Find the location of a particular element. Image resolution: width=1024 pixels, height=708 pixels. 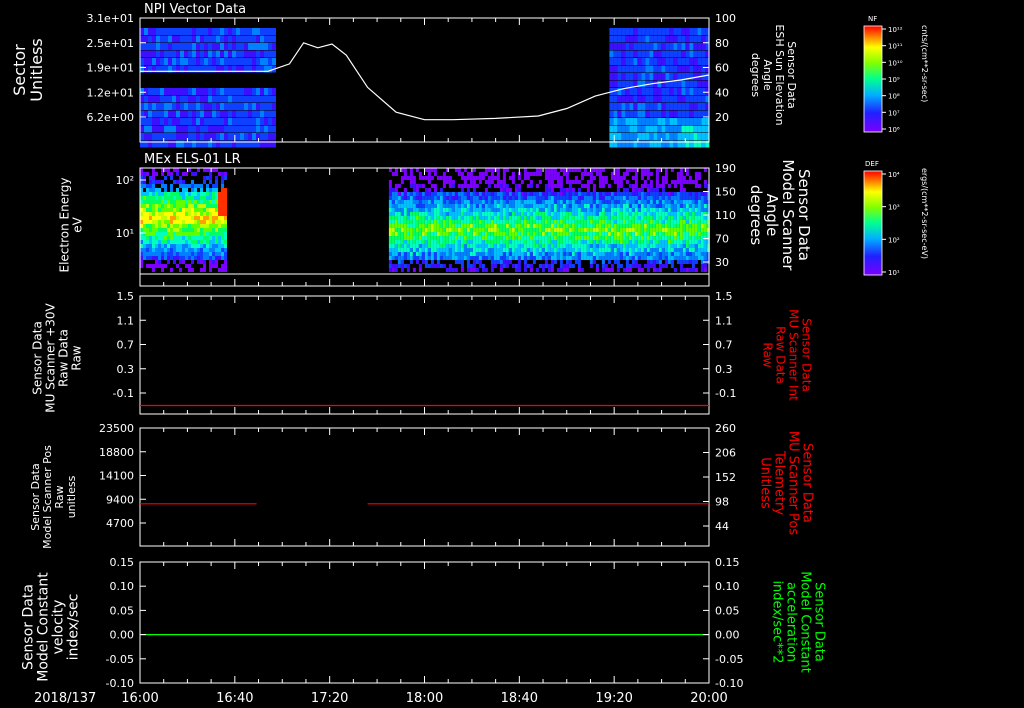

panel5-left-tick-label: 0.05 is located at coordinates (122, 610).